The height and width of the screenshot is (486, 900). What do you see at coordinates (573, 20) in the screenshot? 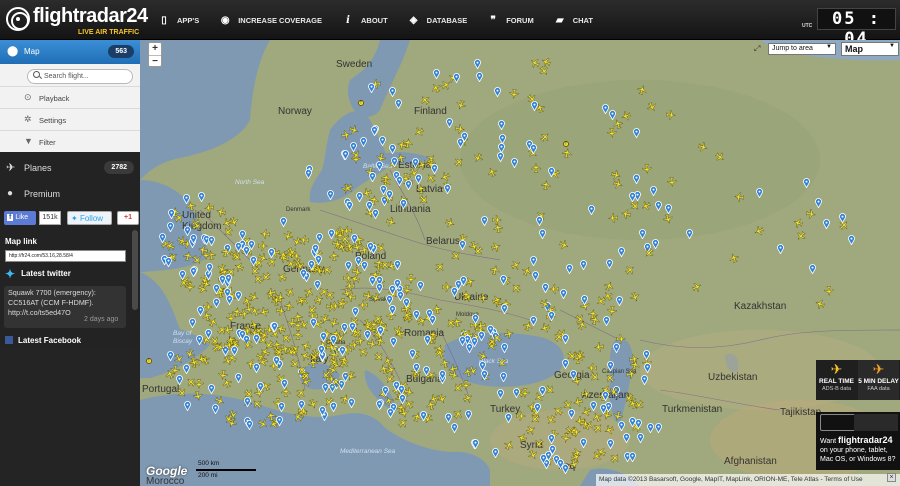
I see `nav-chat: ▰ CHAT` at bounding box center [573, 20].